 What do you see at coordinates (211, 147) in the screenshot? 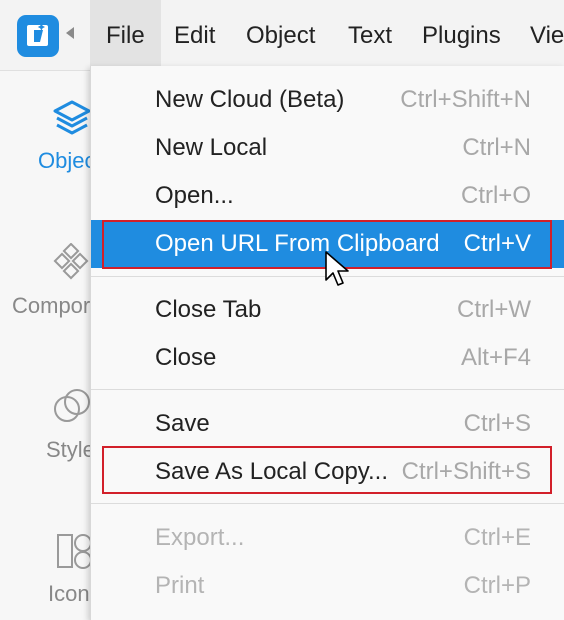
I see `menu-item-label: New Local` at bounding box center [211, 147].